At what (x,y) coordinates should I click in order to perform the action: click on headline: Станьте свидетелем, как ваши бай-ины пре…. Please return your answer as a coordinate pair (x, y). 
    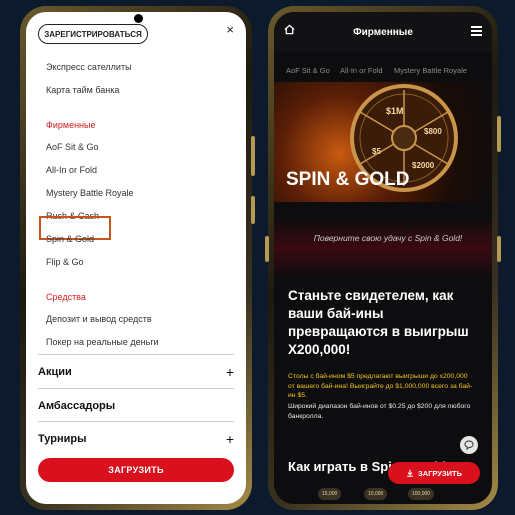
    Looking at the image, I should click on (378, 322).